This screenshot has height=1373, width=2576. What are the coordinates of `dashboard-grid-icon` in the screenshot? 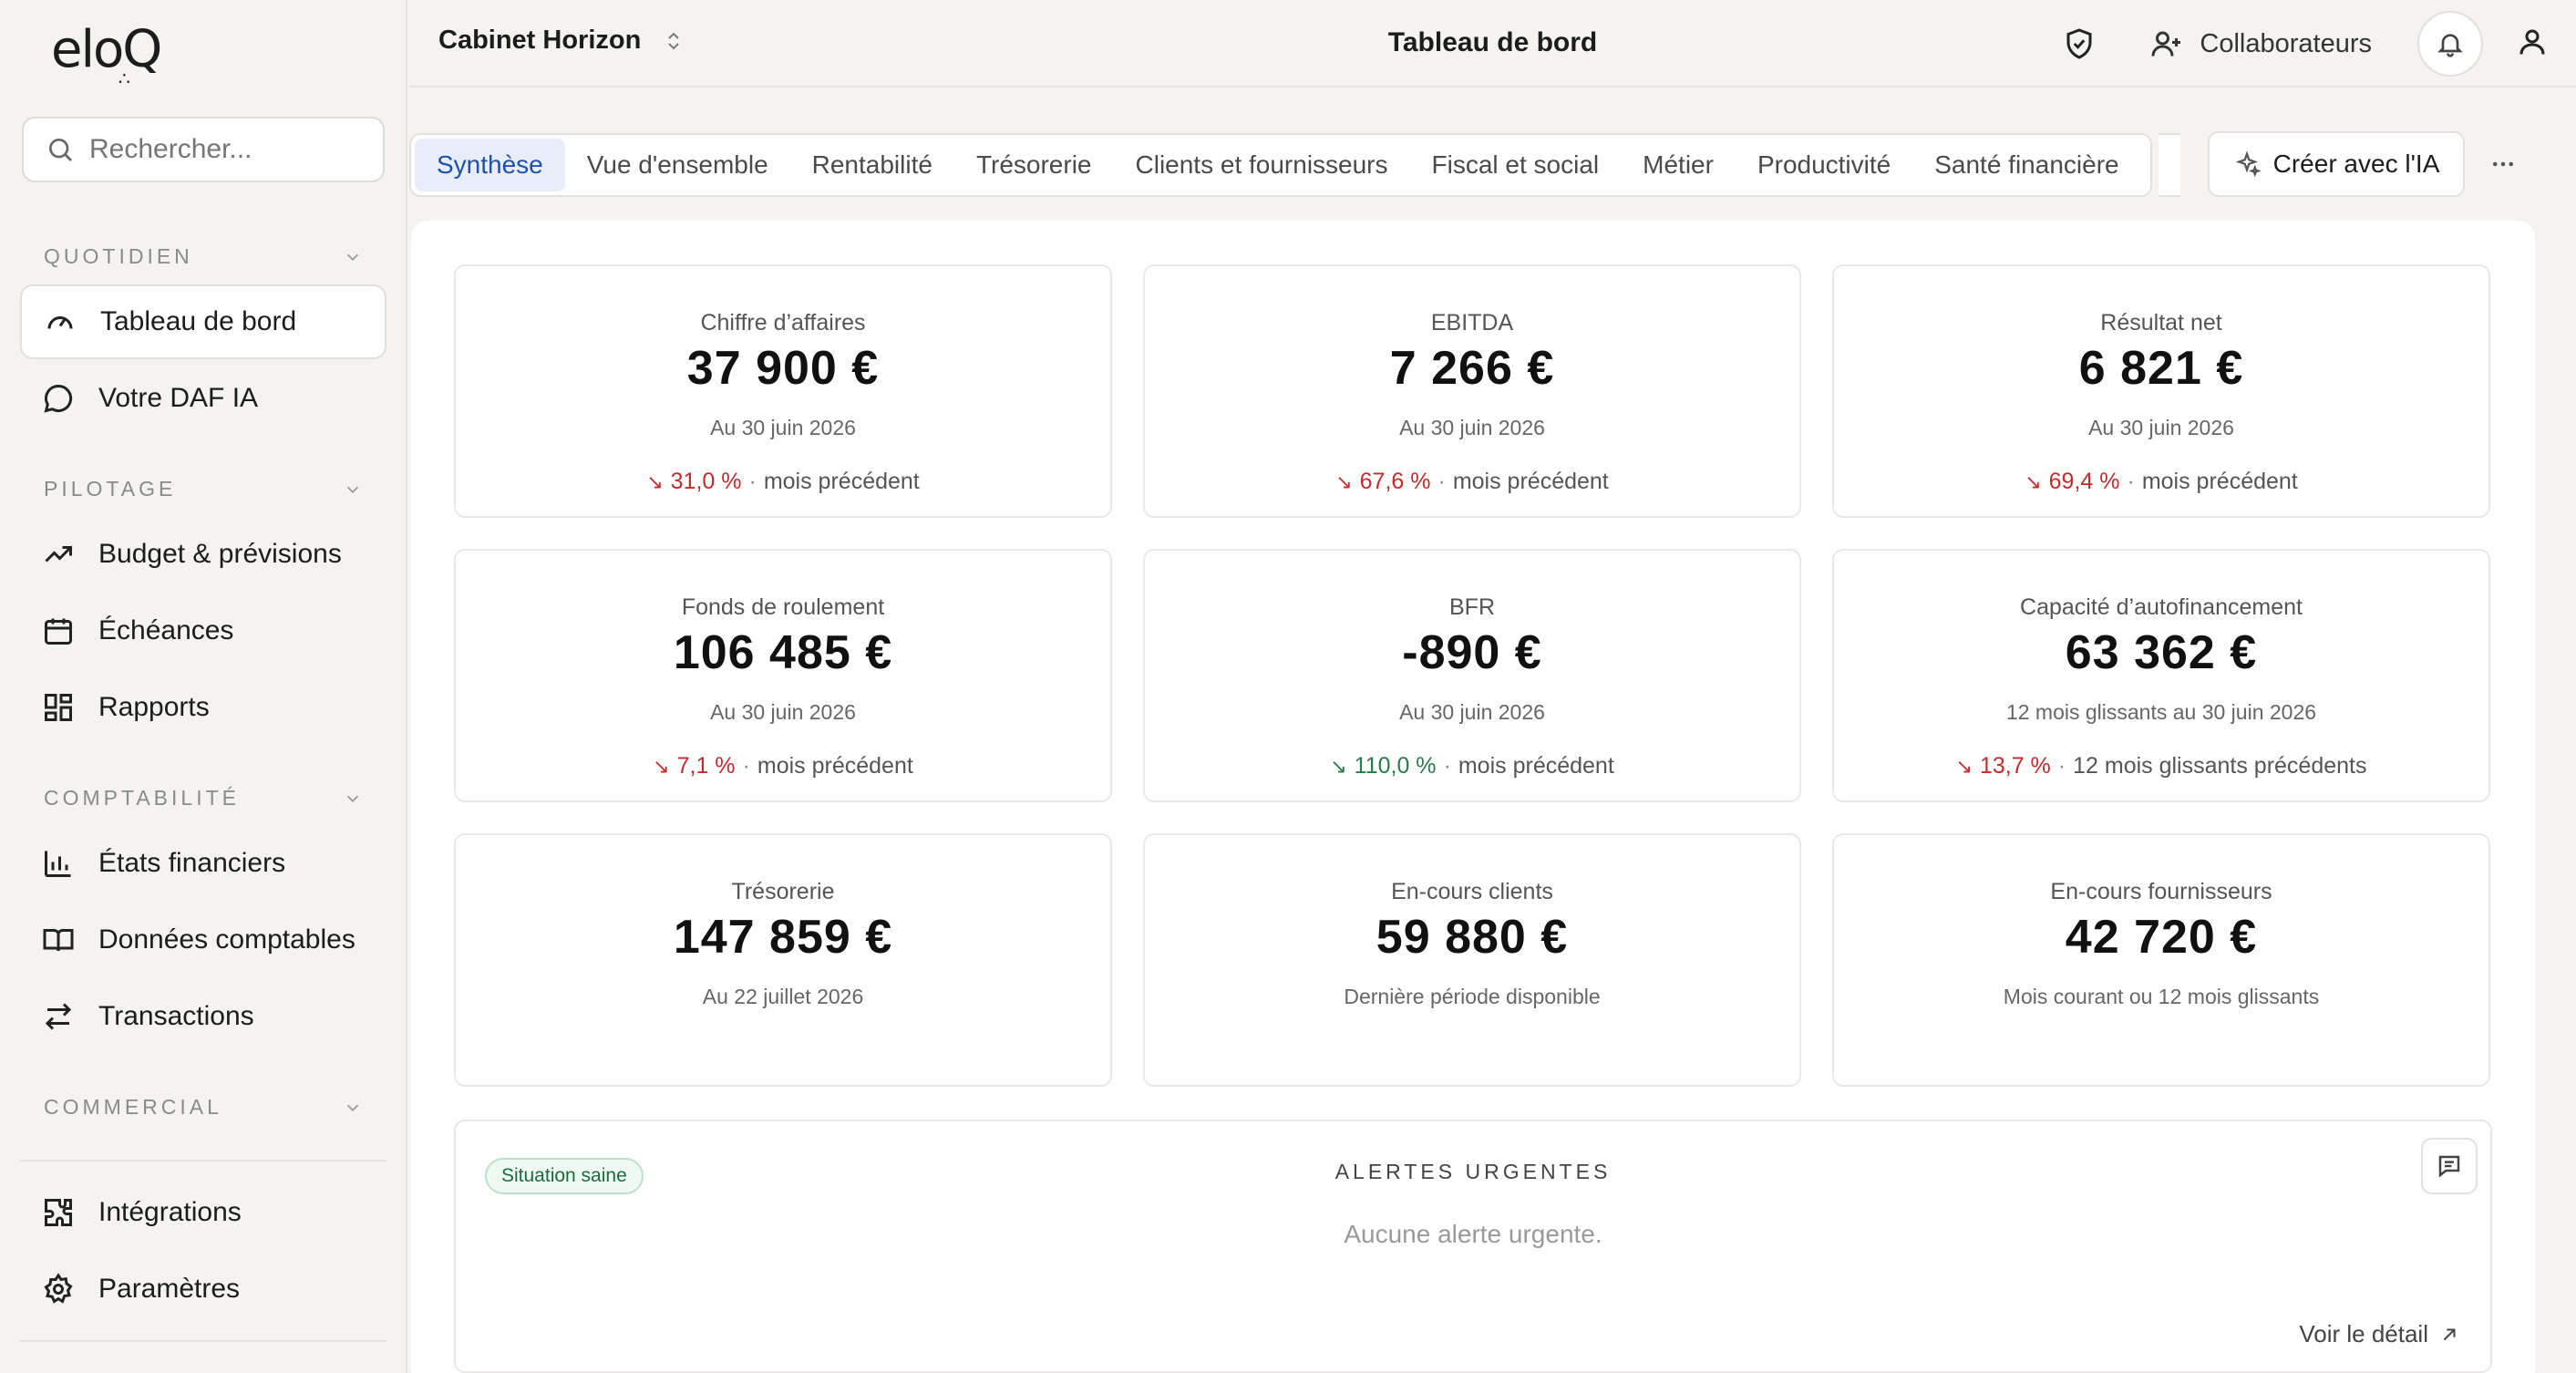 It's located at (58, 707).